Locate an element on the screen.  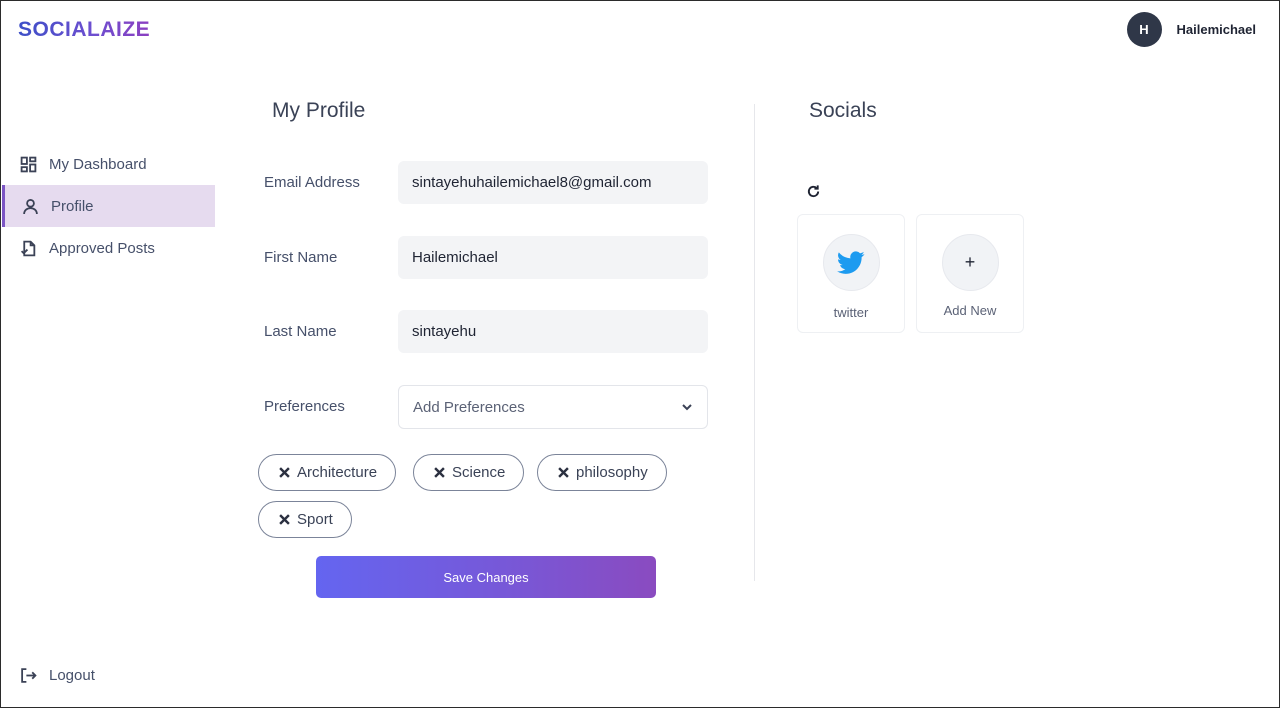
sidebar: My Dashboard Profile Approved Posts is located at coordinates (108, 206).